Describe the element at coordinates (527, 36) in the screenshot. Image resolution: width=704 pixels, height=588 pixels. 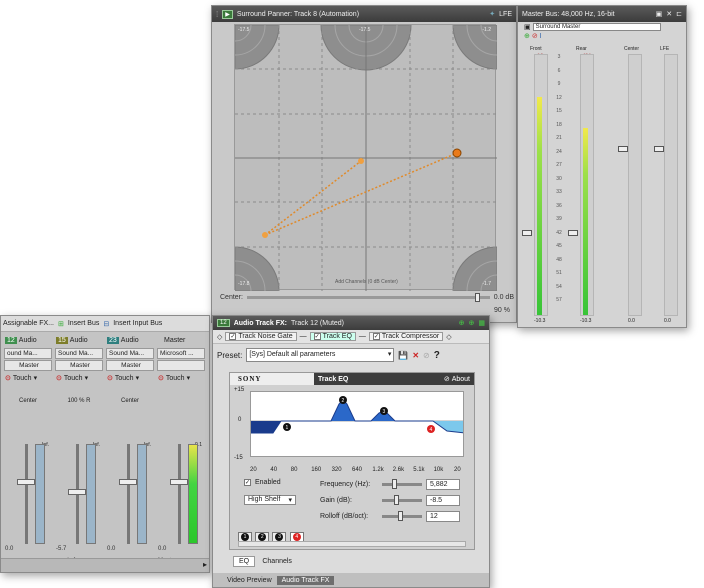
I see `fx-icon: ⊕` at that location.